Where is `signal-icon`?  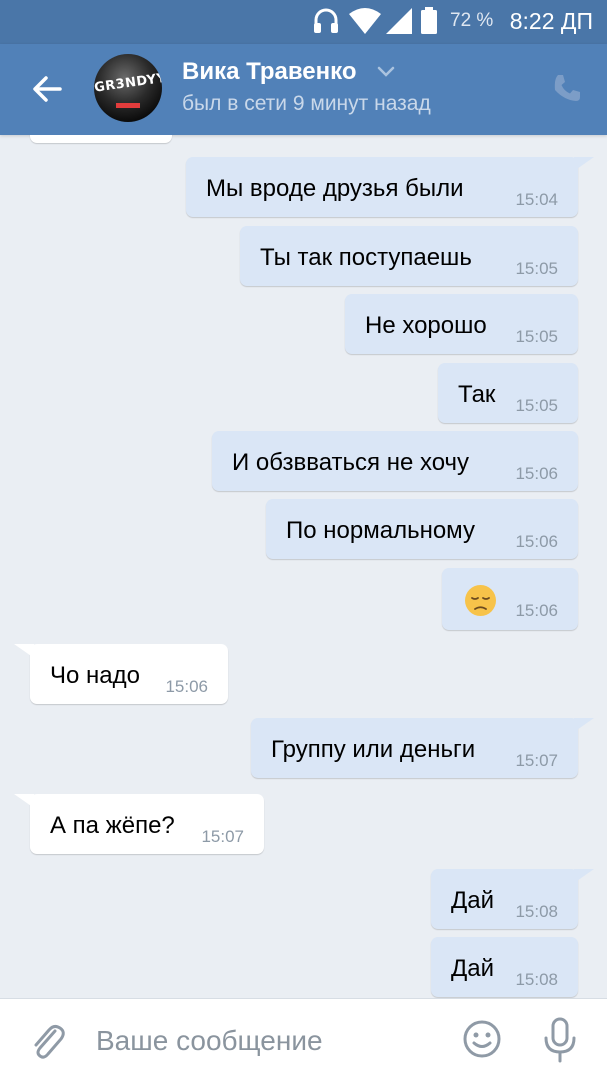 signal-icon is located at coordinates (399, 21).